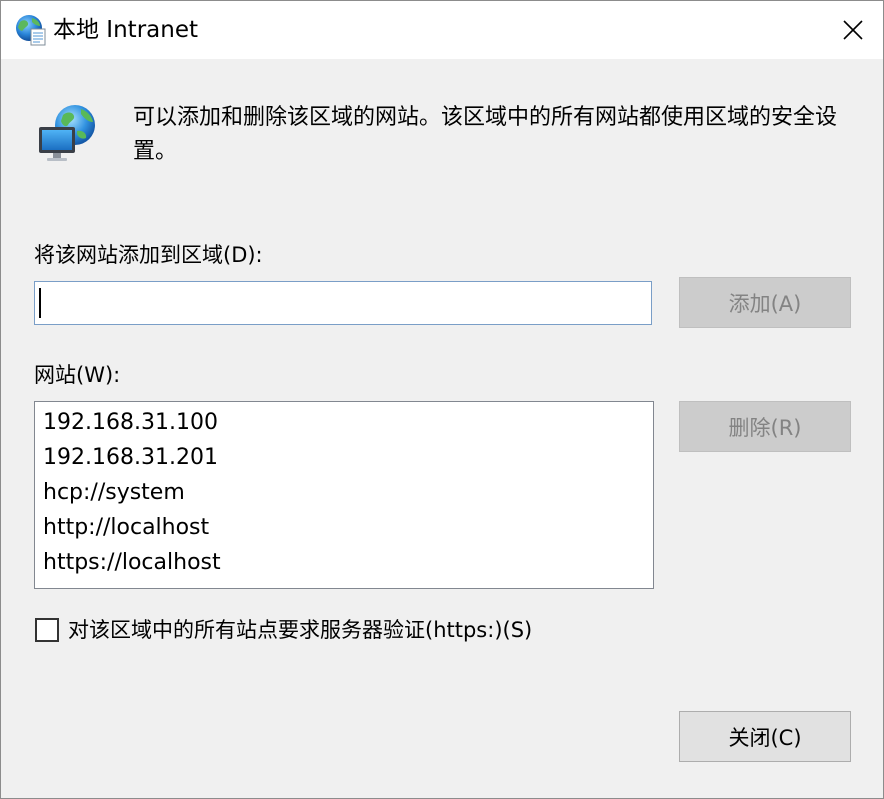 This screenshot has height=799, width=884. I want to click on title-bar: 本地 Intranet, so click(442, 30).